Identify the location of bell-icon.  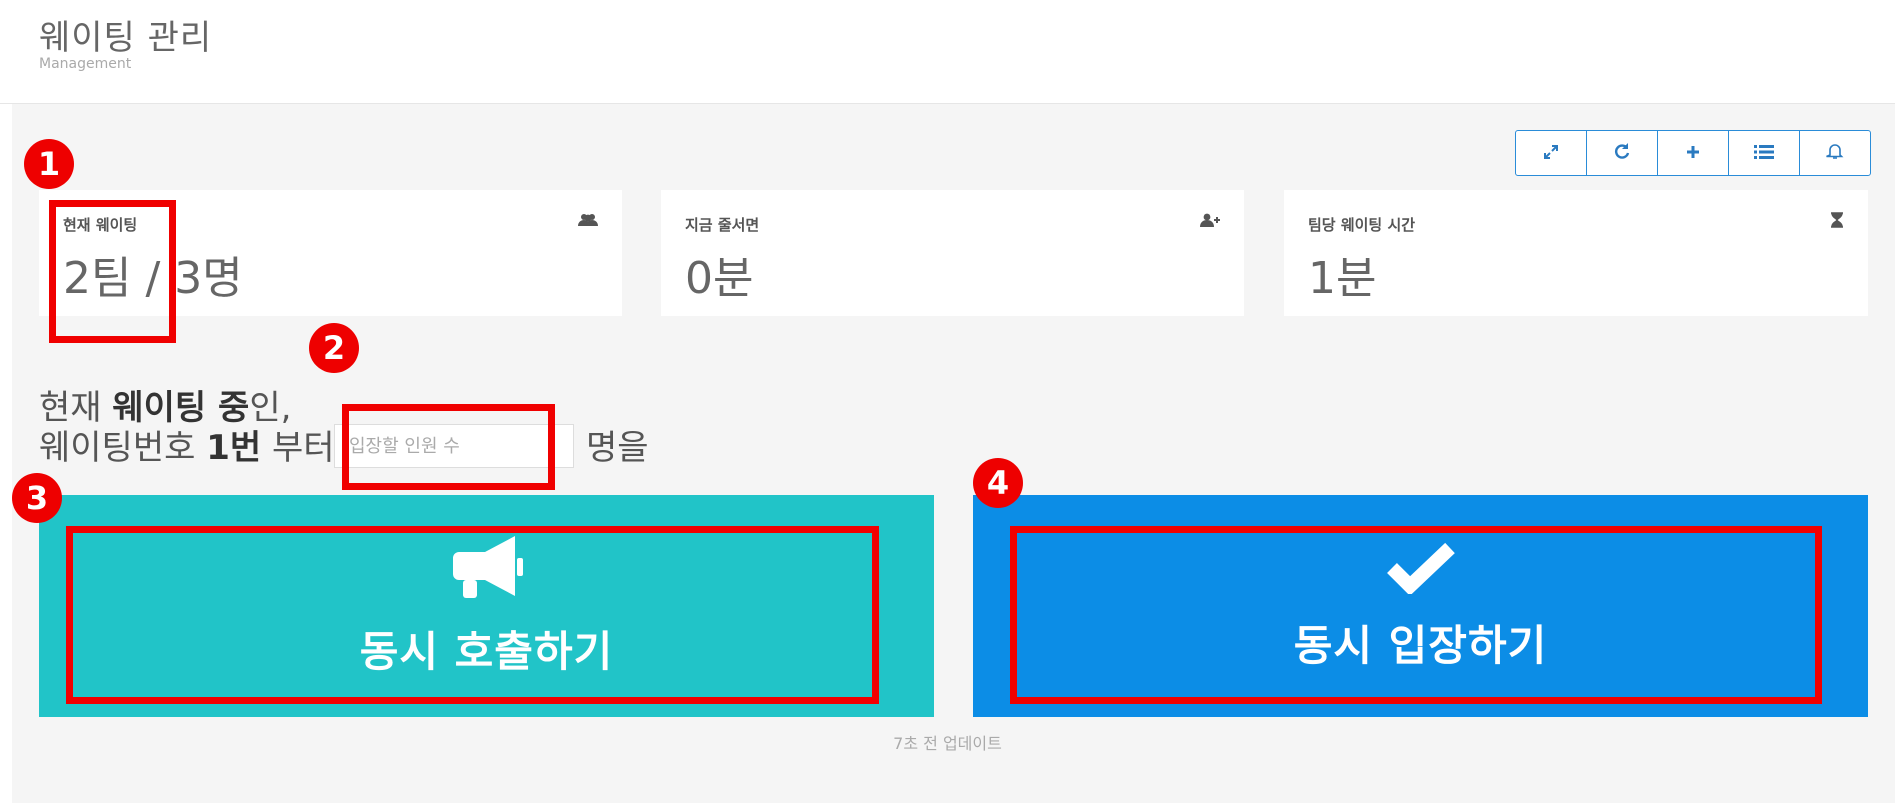
(1835, 153).